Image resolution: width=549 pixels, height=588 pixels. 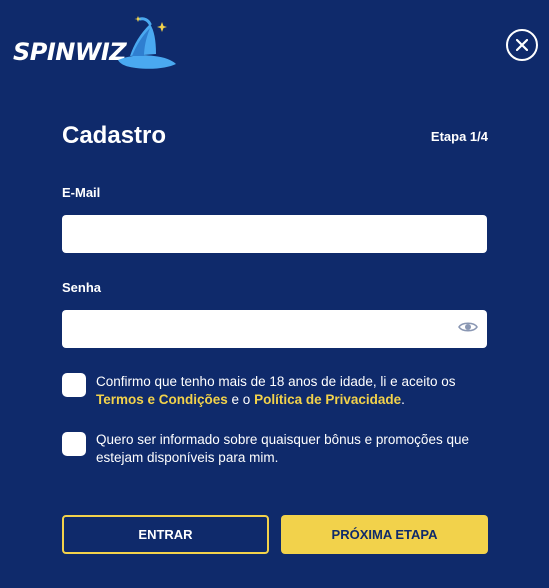 I want to click on eye-icon, so click(x=468, y=327).